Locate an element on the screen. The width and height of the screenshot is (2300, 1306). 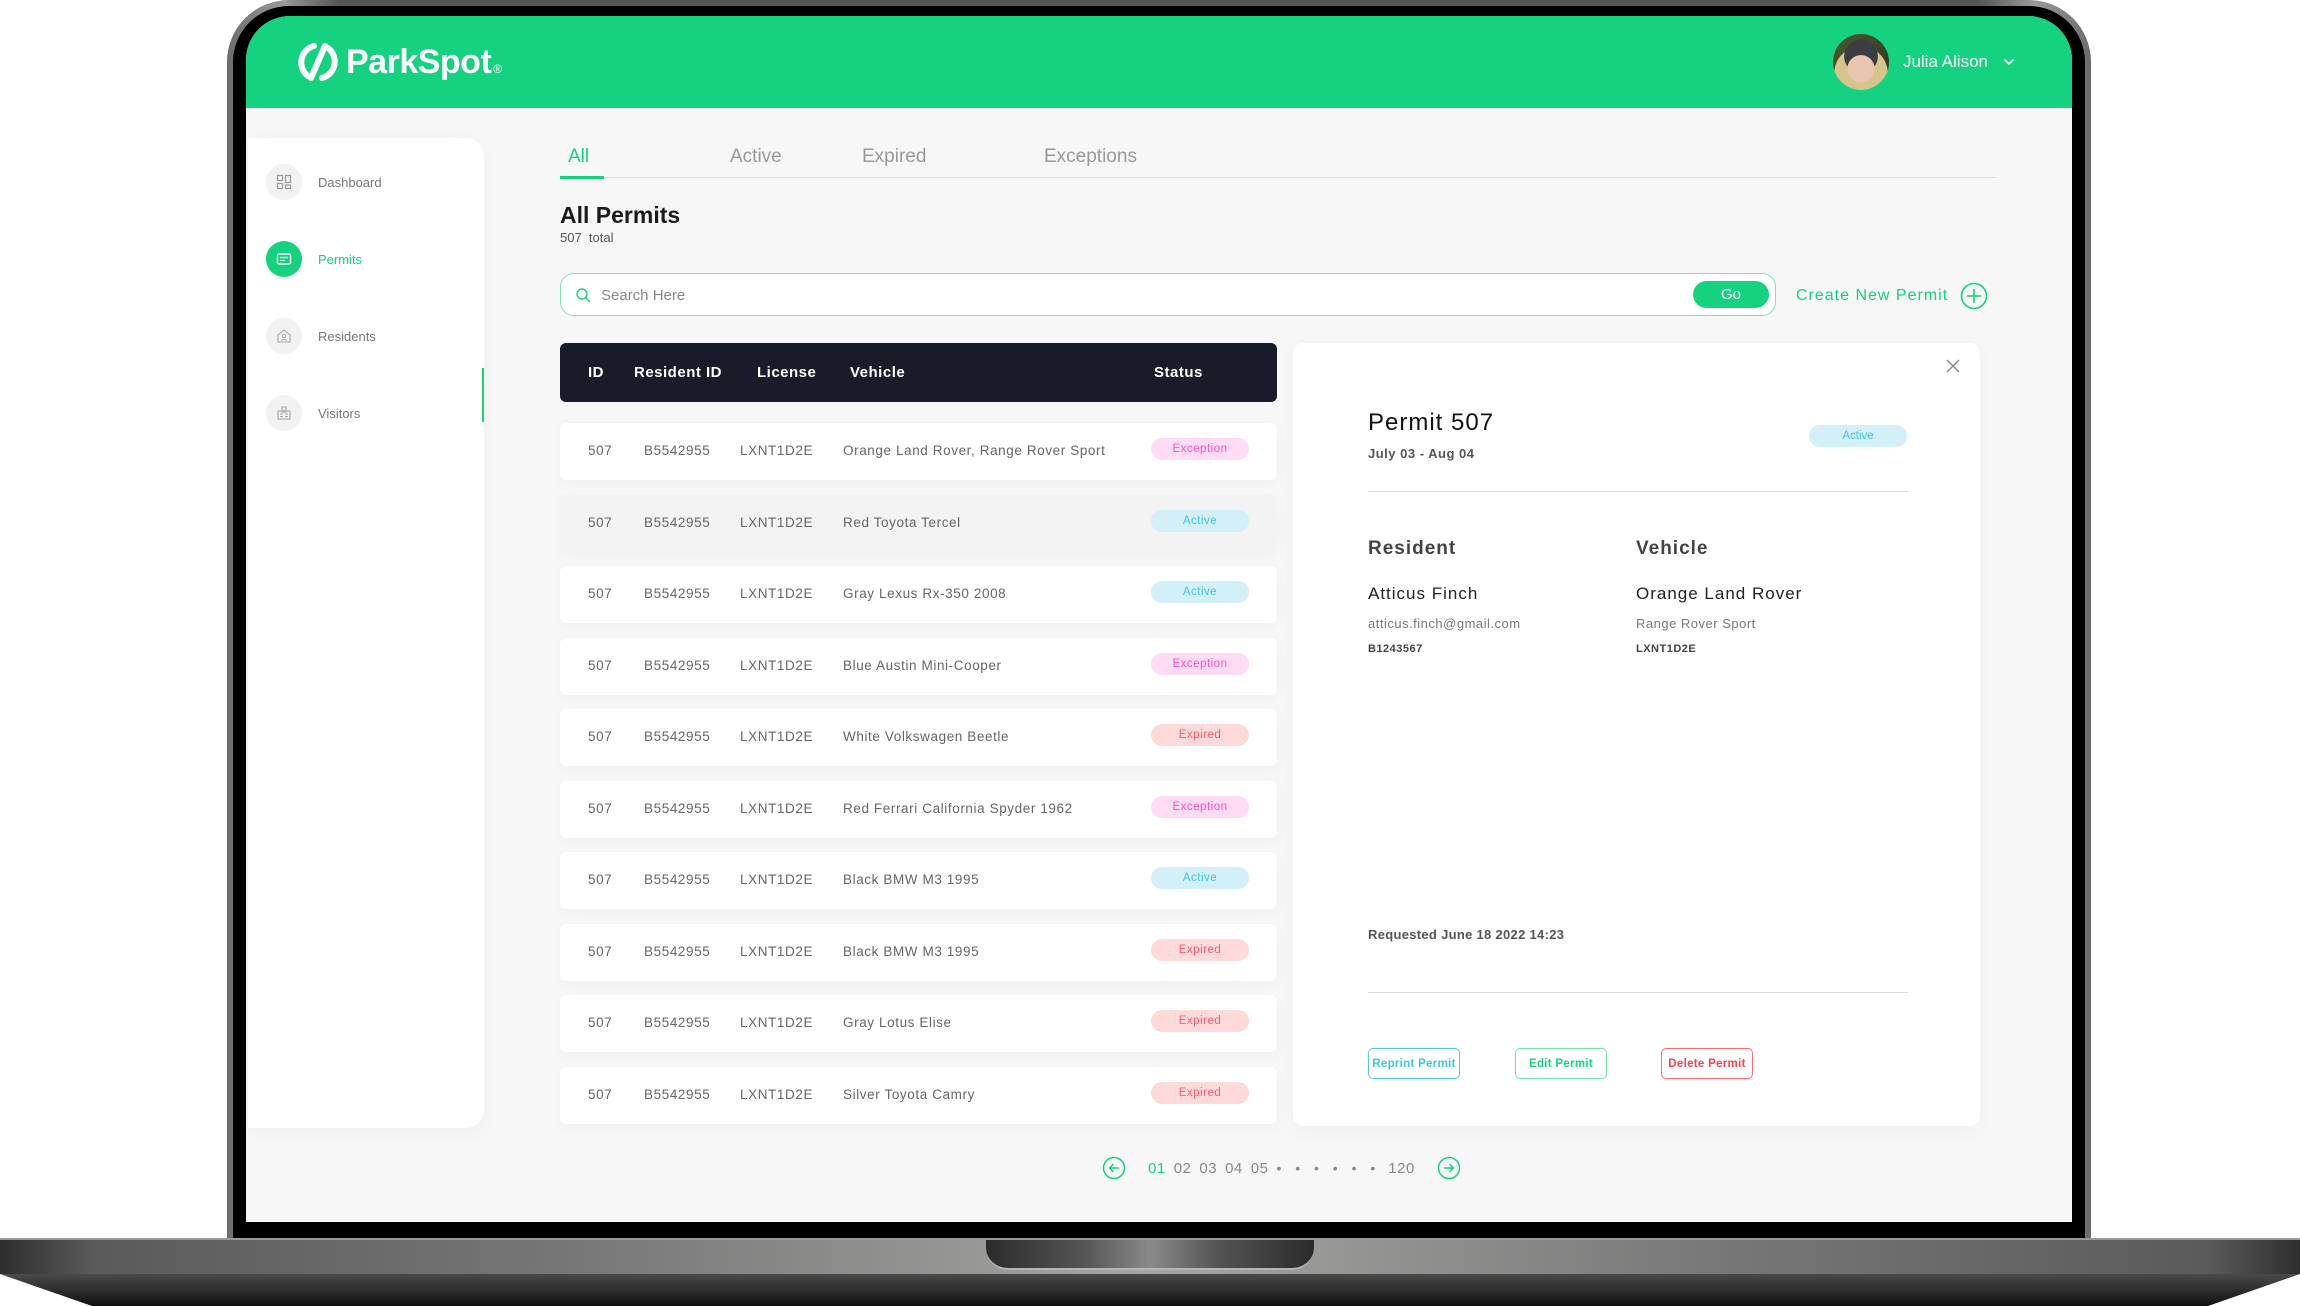
search-icon is located at coordinates (583, 295).